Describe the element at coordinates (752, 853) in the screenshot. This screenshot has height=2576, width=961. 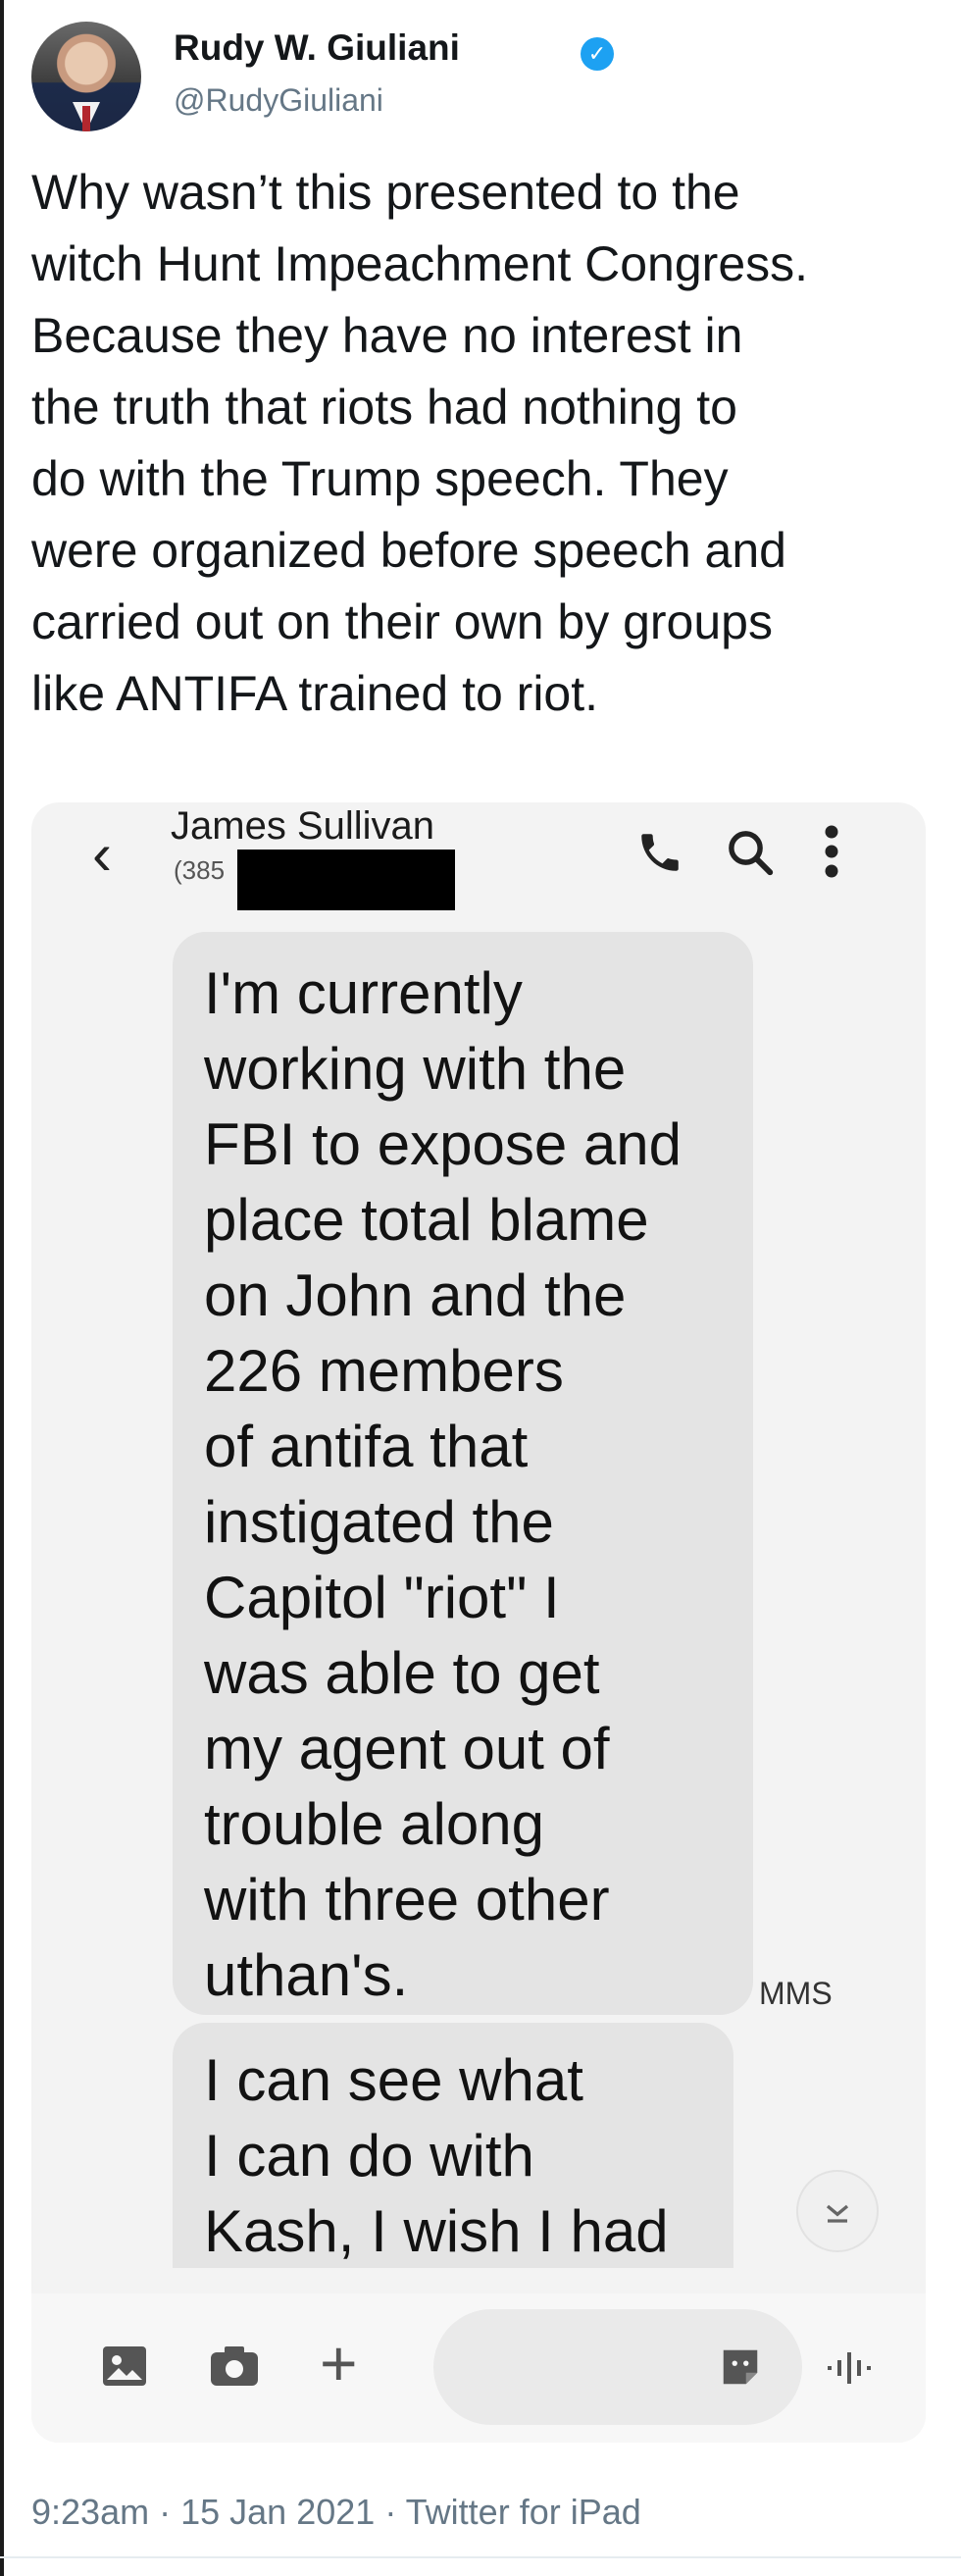
I see `search-icon` at that location.